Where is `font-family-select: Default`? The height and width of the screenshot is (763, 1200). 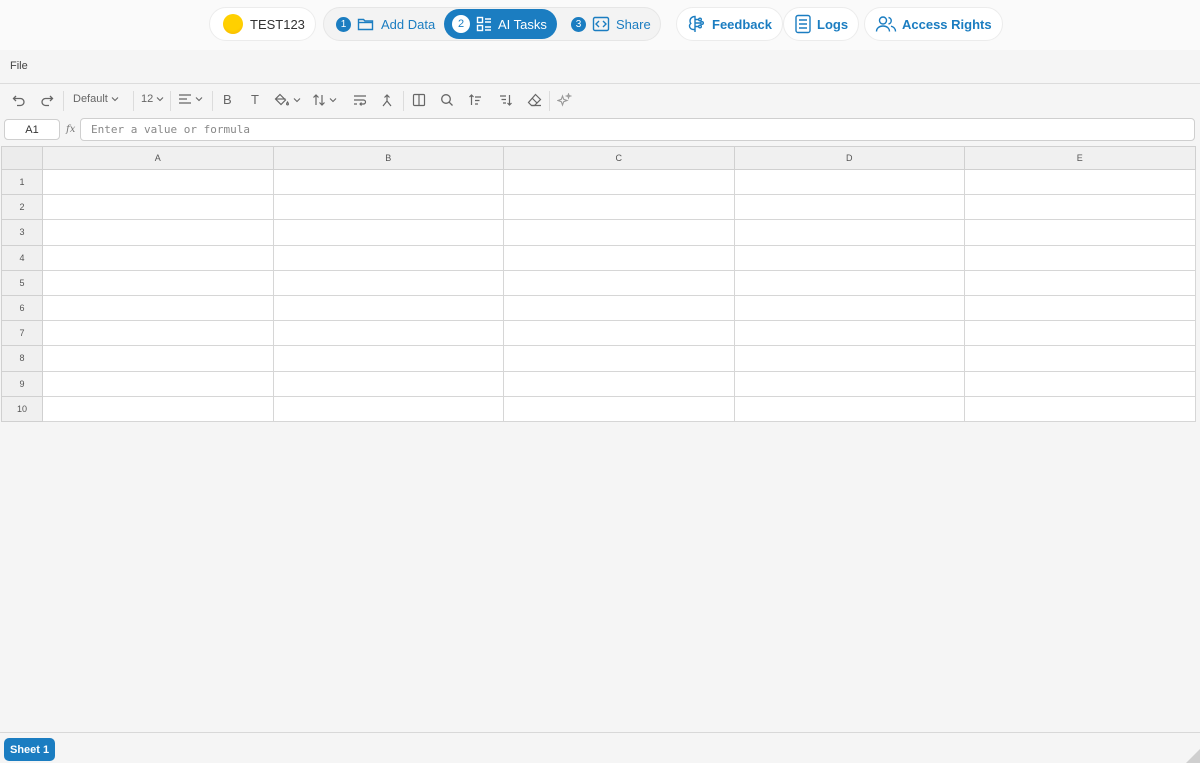 font-family-select: Default is located at coordinates (96, 99).